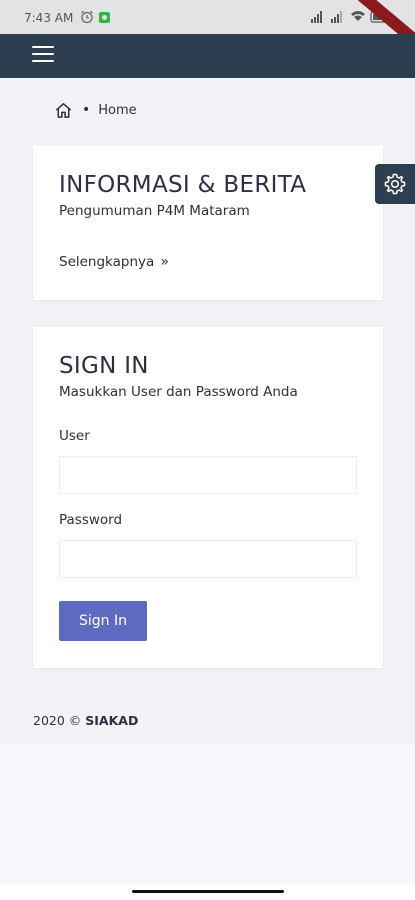  I want to click on footer: 2020 © SIAKAD, so click(85, 720).